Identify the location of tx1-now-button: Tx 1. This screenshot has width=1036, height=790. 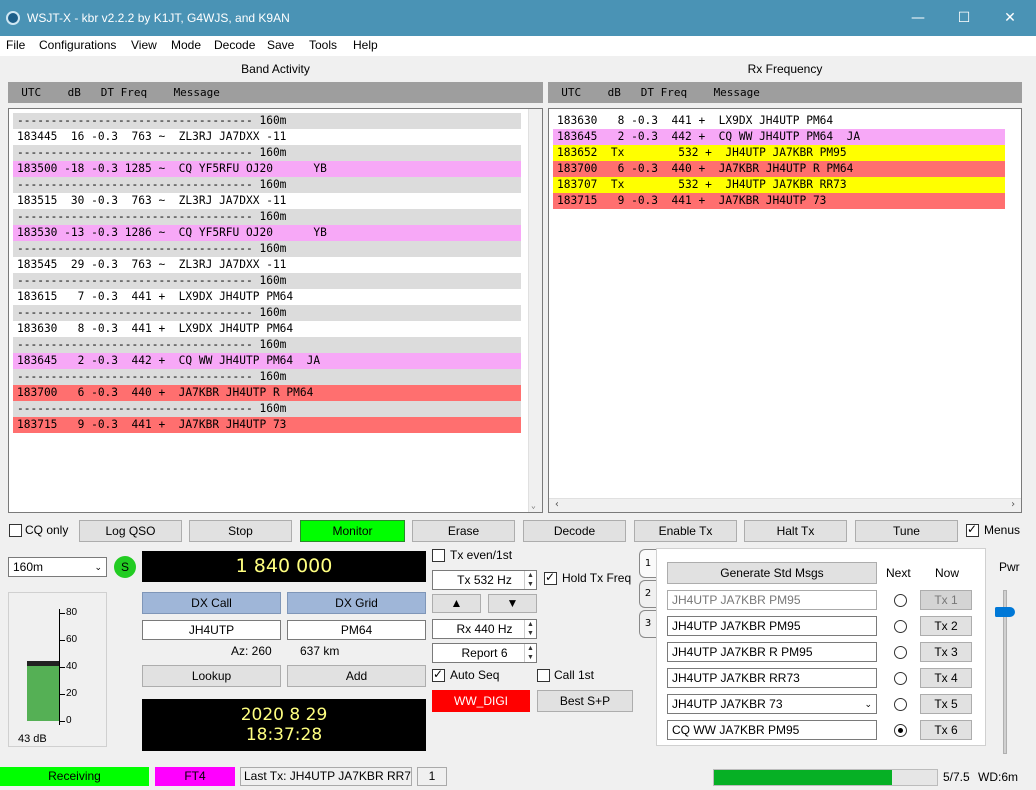
(946, 600).